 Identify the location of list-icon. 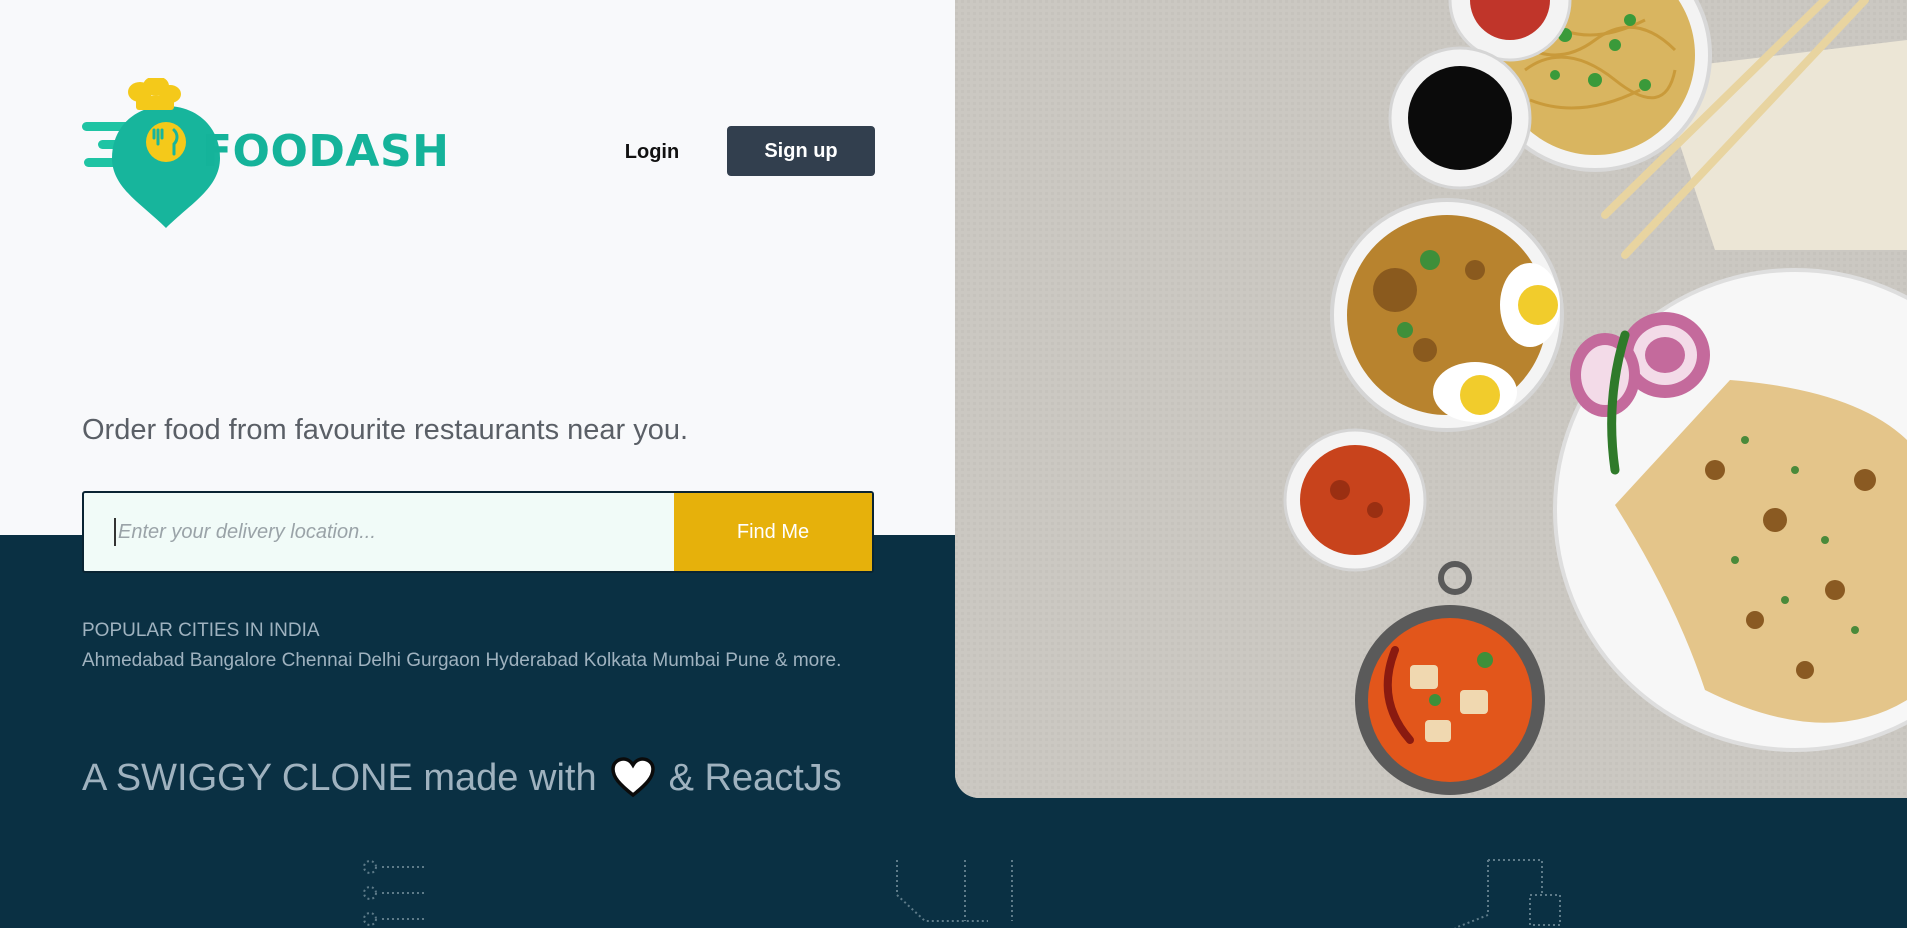
(394, 893).